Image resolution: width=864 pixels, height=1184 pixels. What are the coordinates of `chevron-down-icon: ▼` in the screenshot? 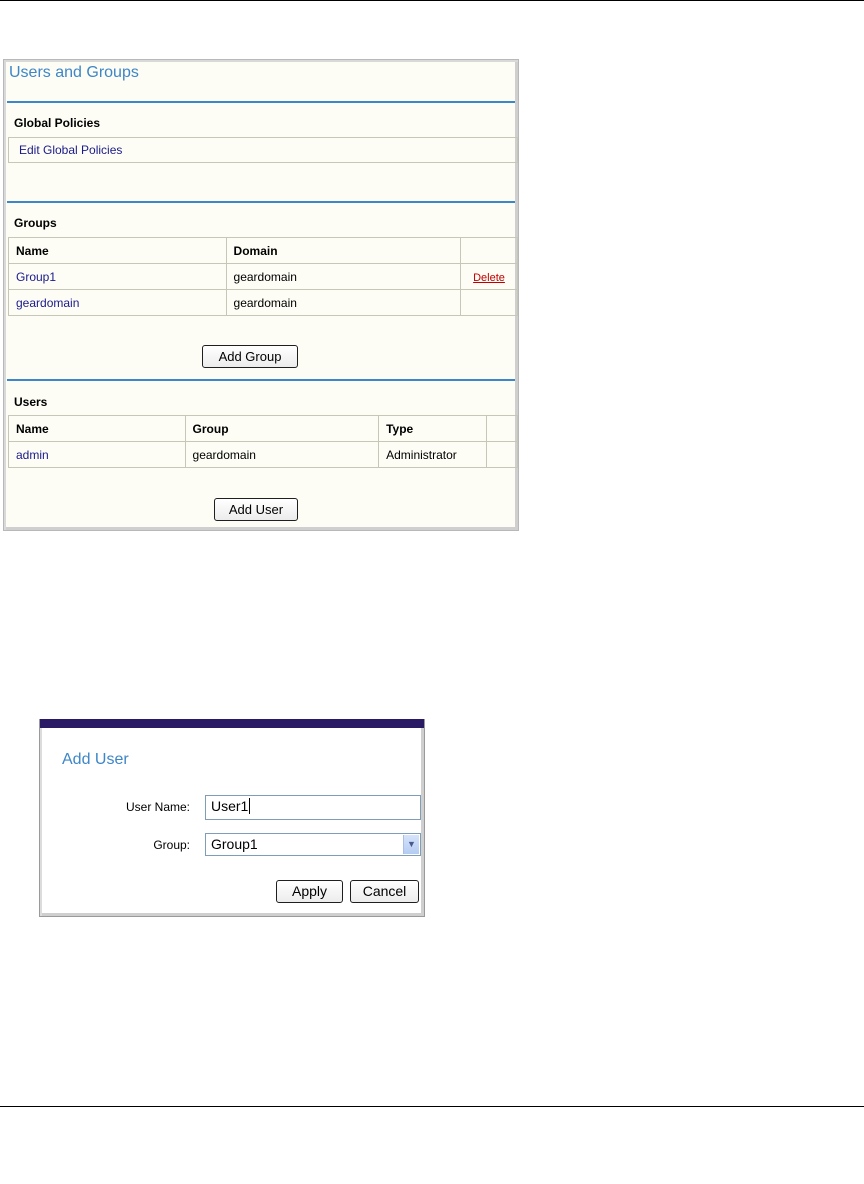 It's located at (411, 844).